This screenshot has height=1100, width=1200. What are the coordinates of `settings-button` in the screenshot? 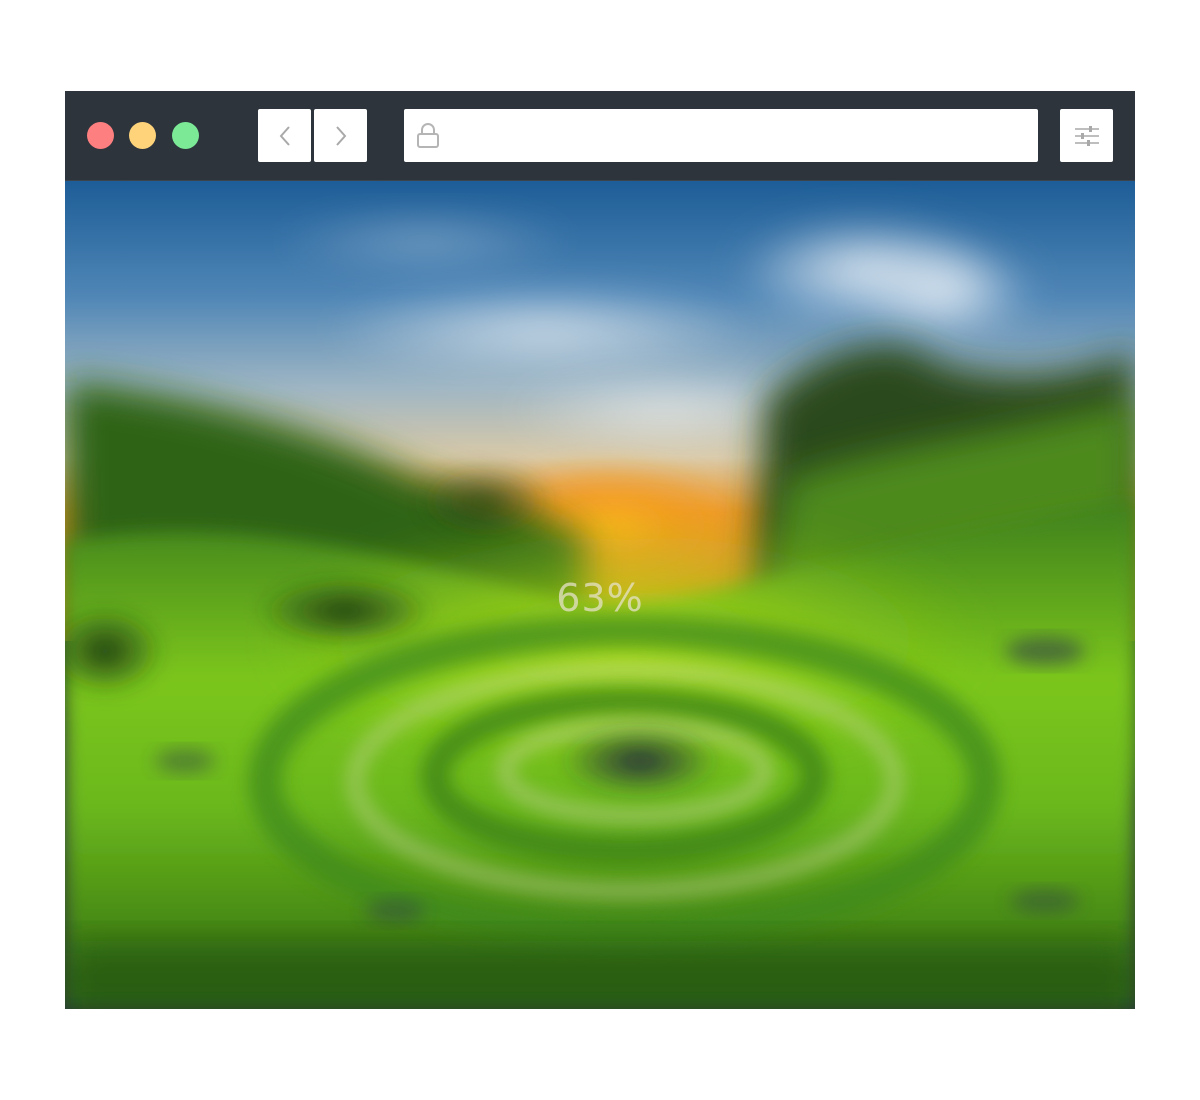 It's located at (1086, 135).